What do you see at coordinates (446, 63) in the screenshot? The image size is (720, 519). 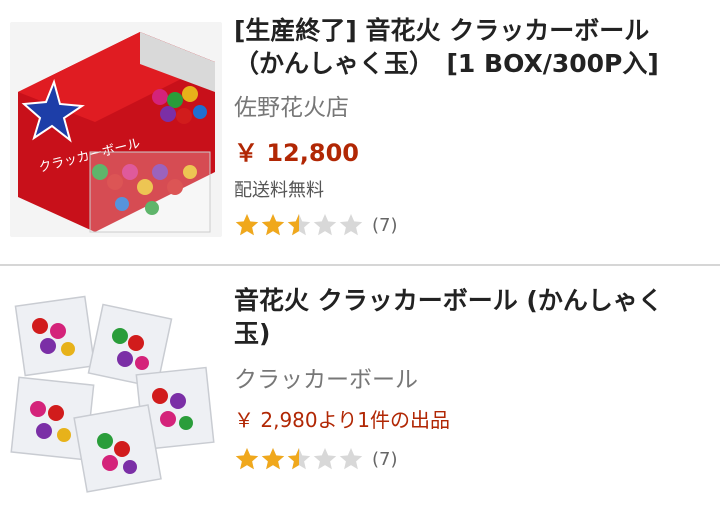 I see `product-title-line2: （かんしゃく玉） [1 BOX/300P入]` at bounding box center [446, 63].